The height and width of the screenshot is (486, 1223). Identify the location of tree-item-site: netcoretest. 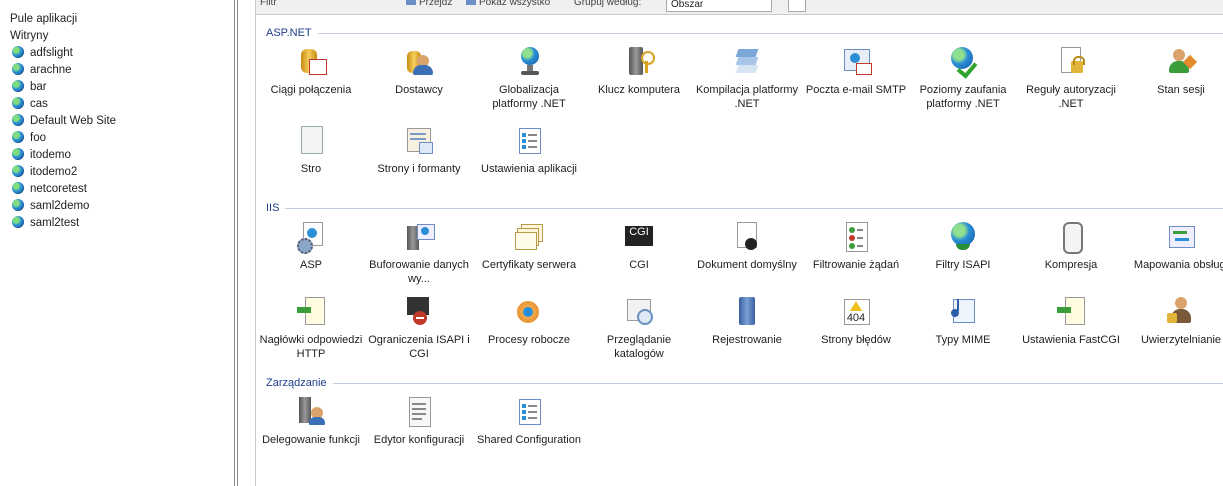
(49, 189).